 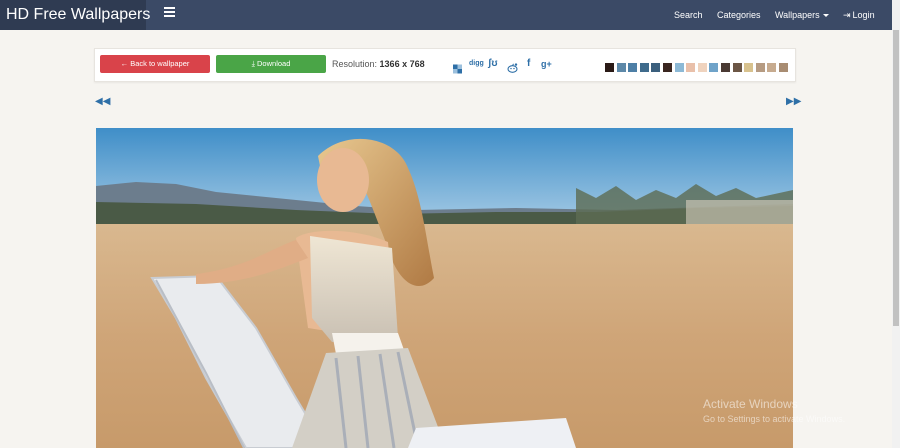 I want to click on stumbleupon-icon: ʃʊ, so click(x=493, y=64).